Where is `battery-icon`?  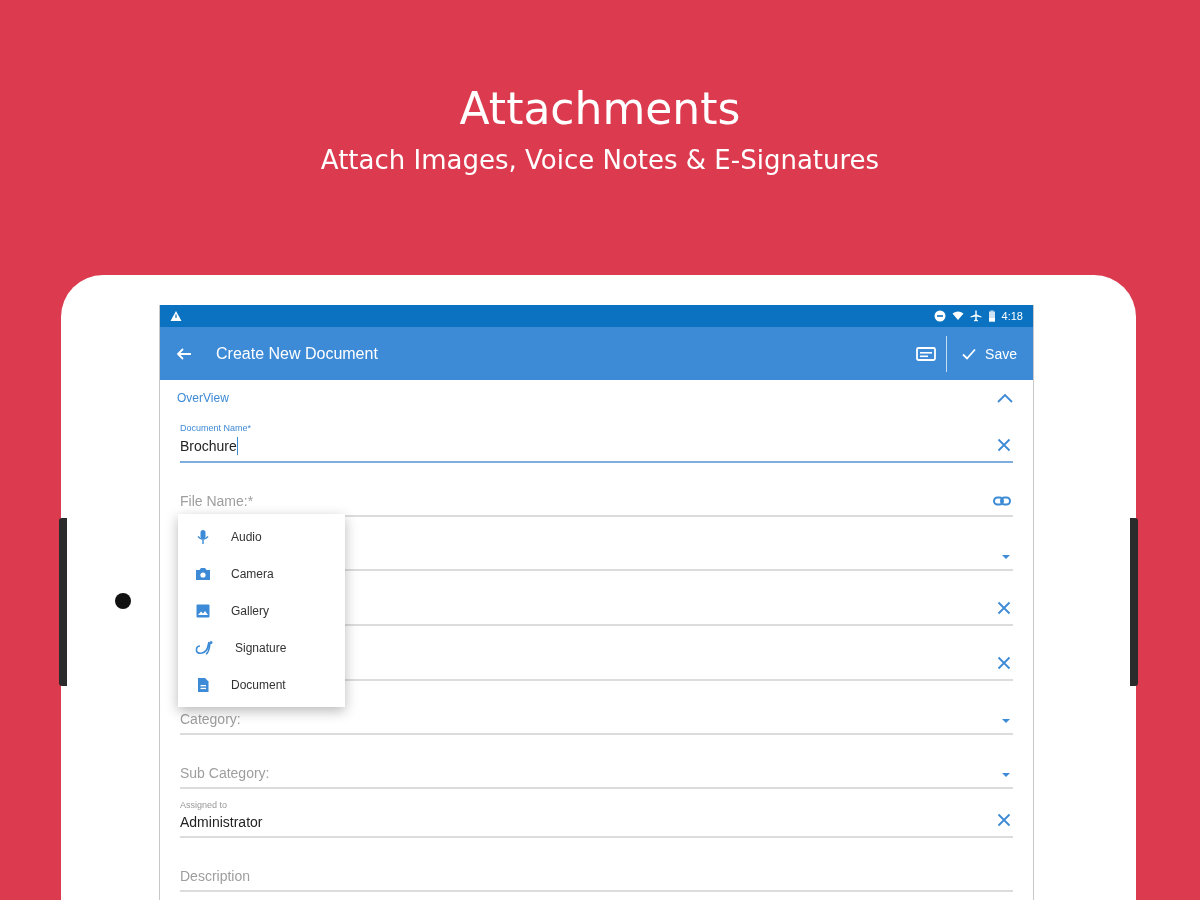 battery-icon is located at coordinates (991, 316).